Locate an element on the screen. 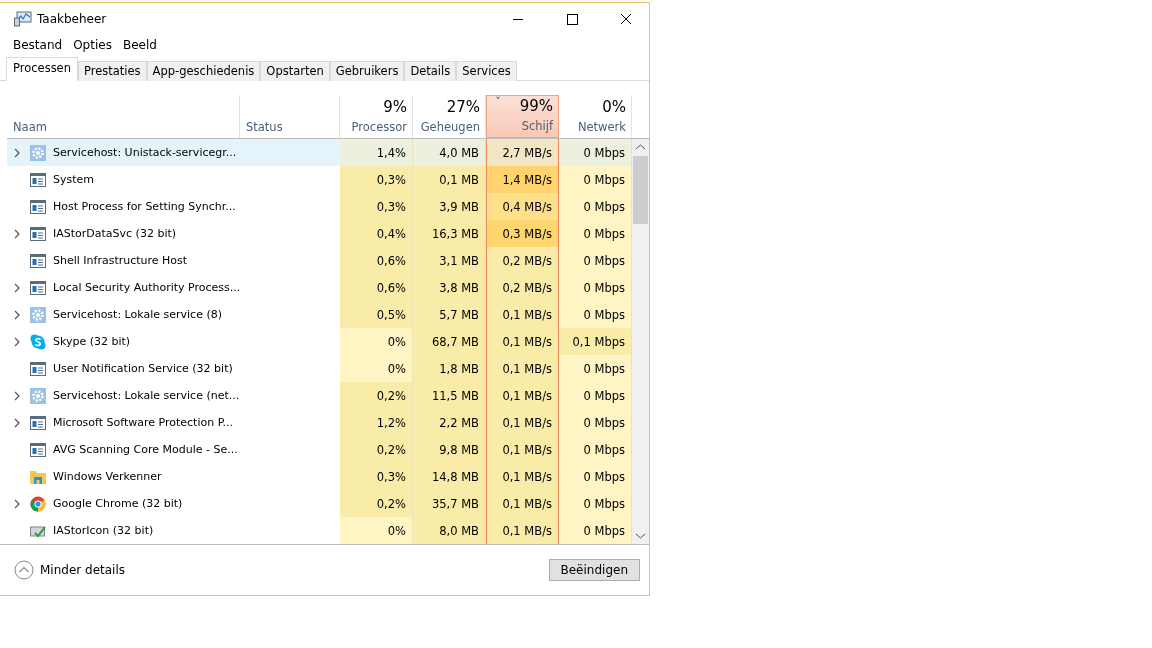  collapse-icon is located at coordinates (24, 570).